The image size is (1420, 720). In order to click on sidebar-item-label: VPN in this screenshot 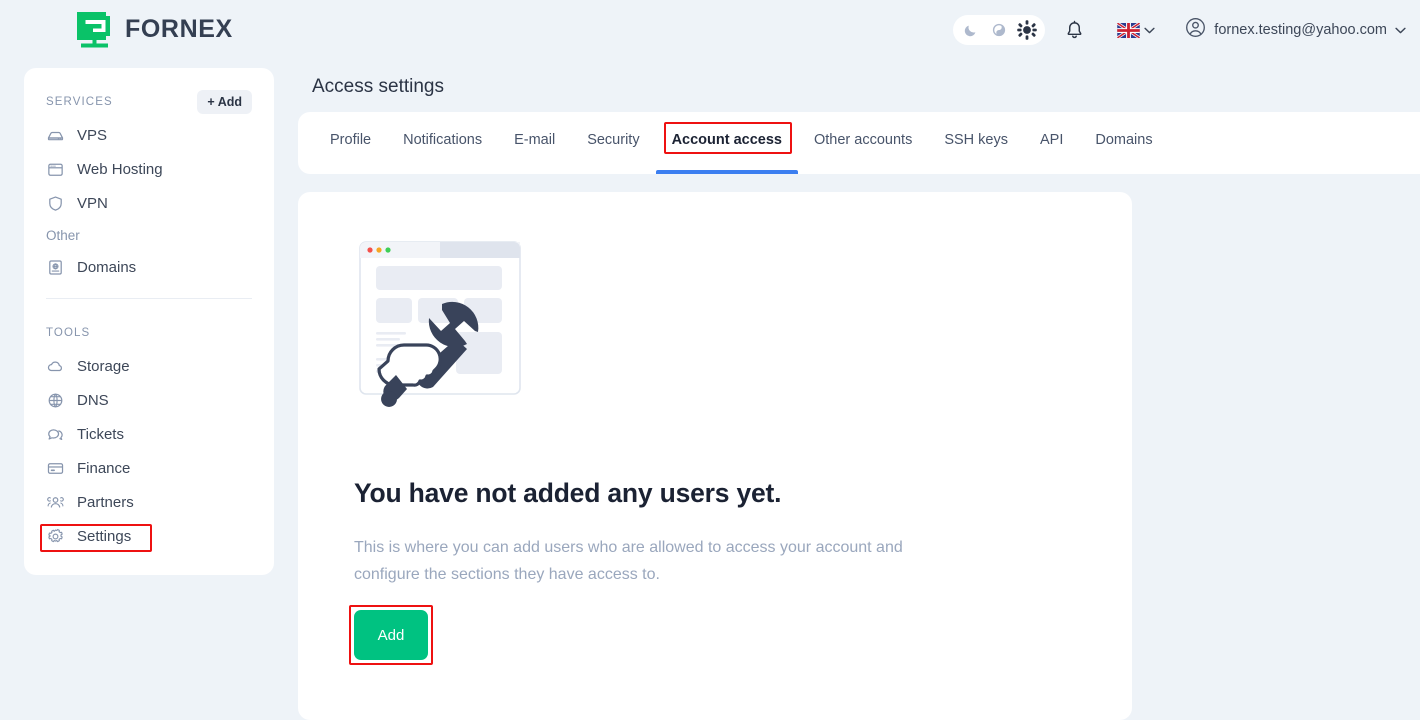, I will do `click(92, 203)`.